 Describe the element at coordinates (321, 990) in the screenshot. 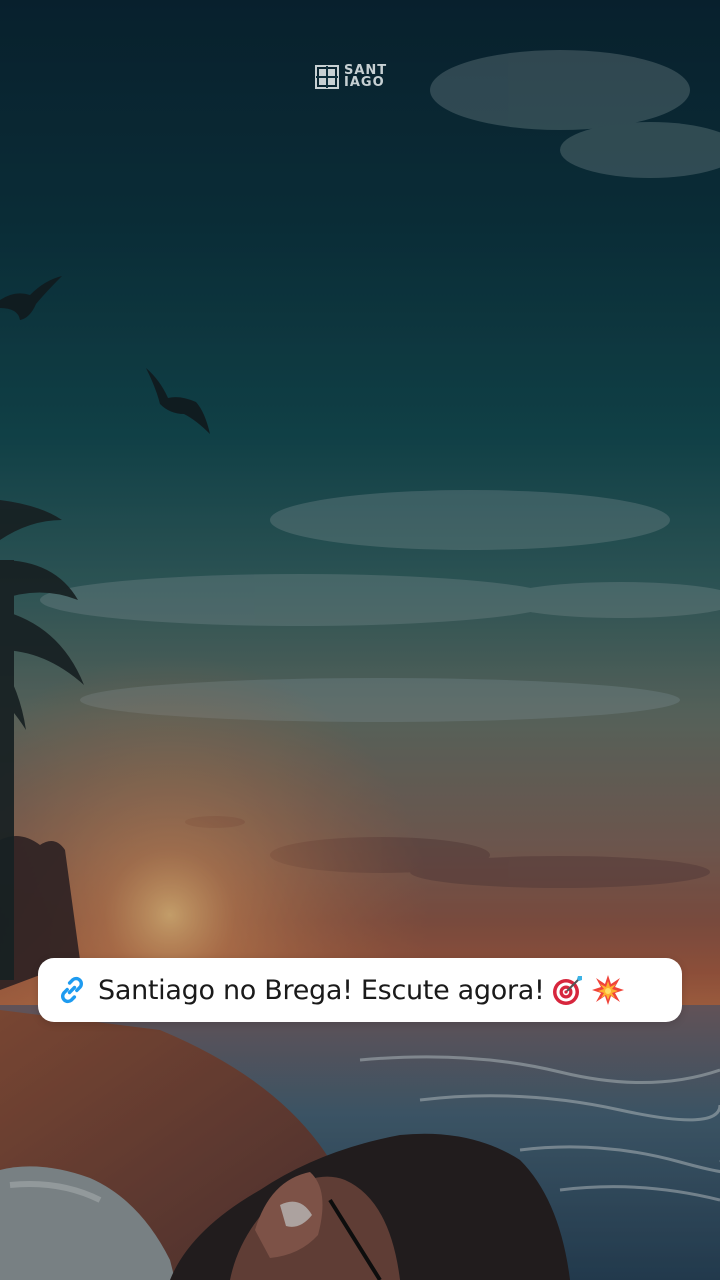

I see `link-sticker-label: Santiago no Brega! Escute agora!` at that location.